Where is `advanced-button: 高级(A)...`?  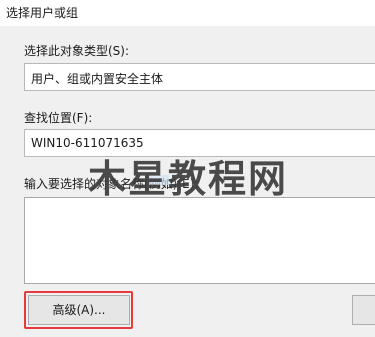
advanced-button: 高级(A)... is located at coordinates (79, 310).